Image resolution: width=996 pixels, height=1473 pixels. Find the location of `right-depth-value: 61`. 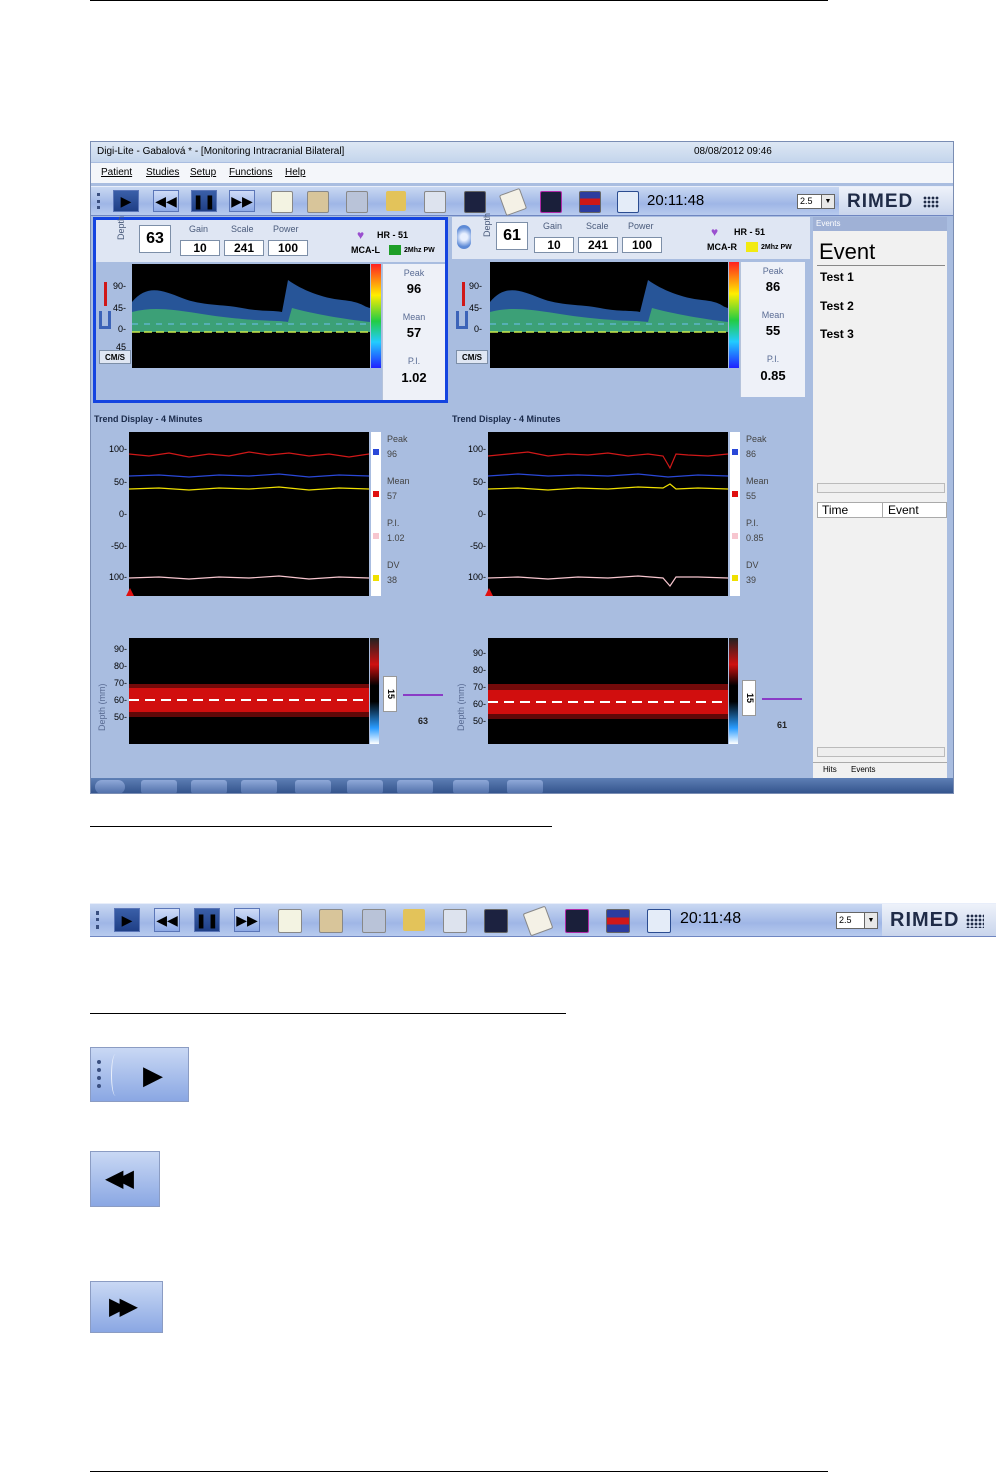

right-depth-value: 61 is located at coordinates (512, 236).